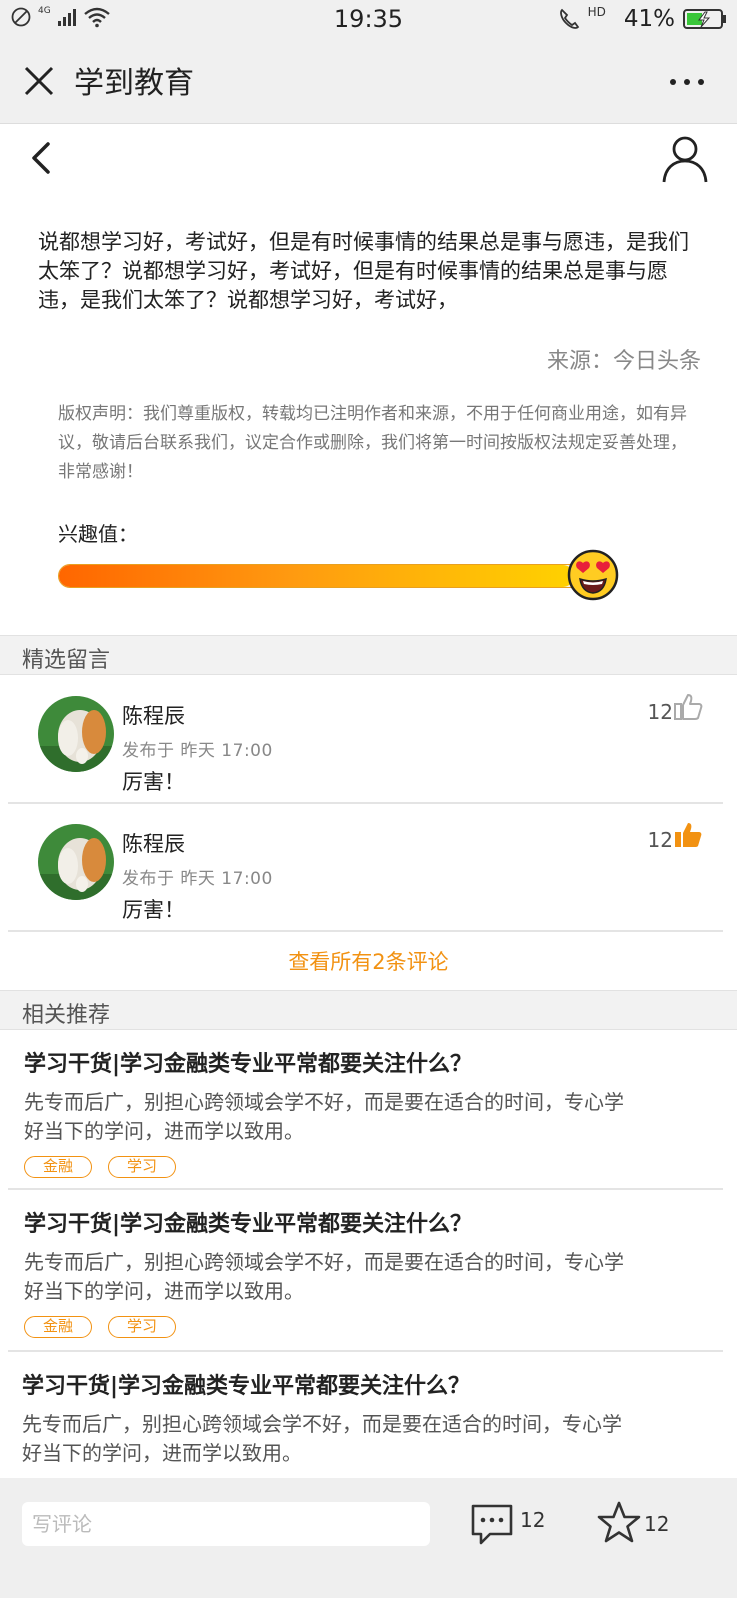  Describe the element at coordinates (39, 81) in the screenshot. I see `close-icon` at that location.